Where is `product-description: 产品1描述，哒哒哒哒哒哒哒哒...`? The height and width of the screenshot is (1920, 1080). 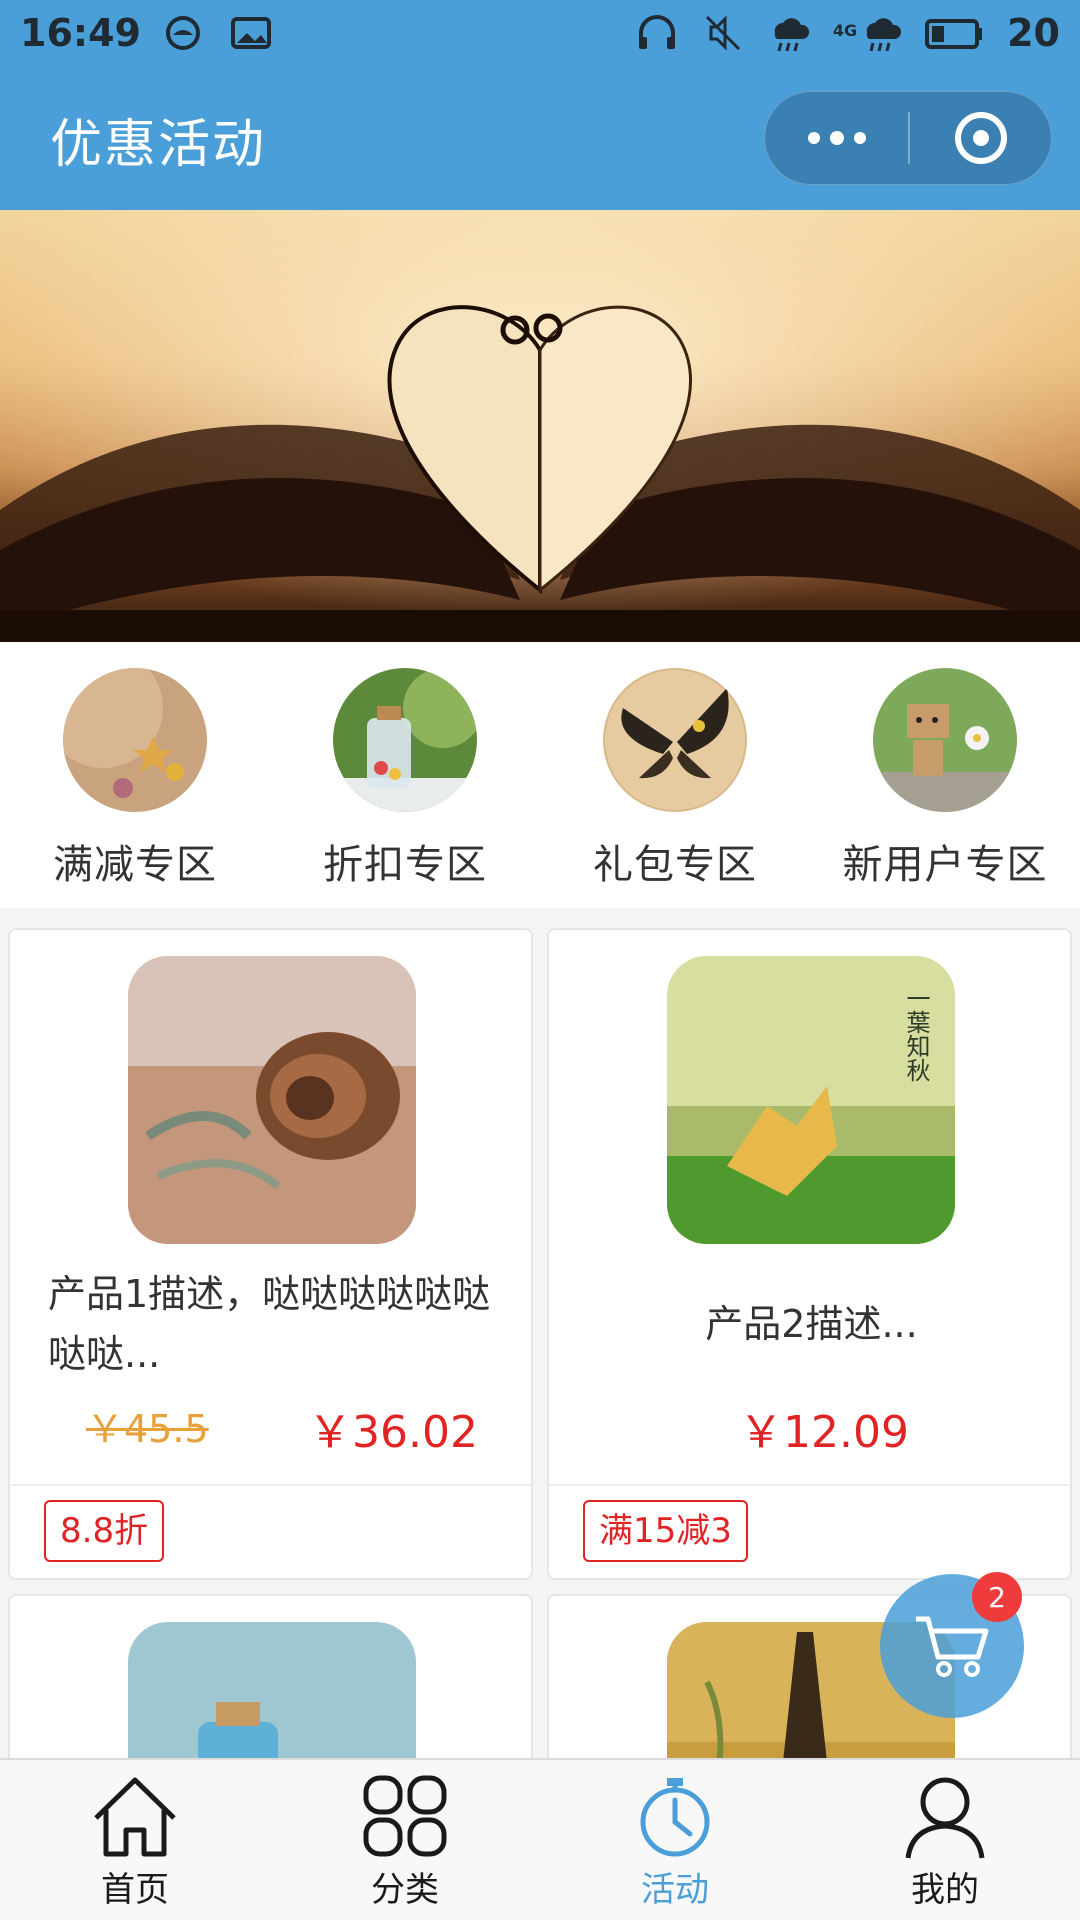 product-description: 产品1描述，哒哒哒哒哒哒哒哒... is located at coordinates (269, 1324).